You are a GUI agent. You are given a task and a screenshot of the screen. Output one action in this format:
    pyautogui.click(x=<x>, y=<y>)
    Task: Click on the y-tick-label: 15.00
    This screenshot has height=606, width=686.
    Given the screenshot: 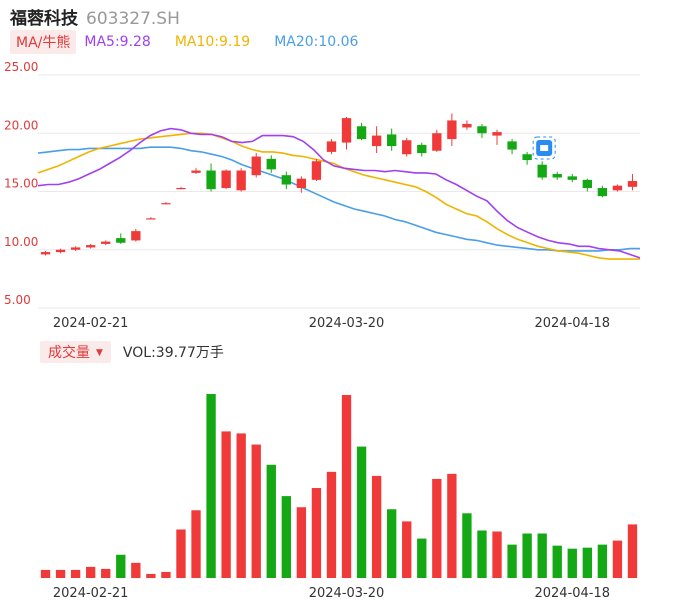 What is the action you would take?
    pyautogui.click(x=21, y=184)
    